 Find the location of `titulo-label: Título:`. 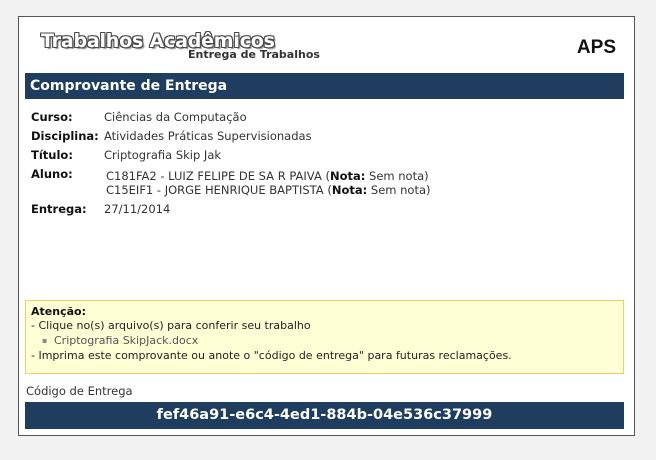

titulo-label: Título: is located at coordinates (52, 155).